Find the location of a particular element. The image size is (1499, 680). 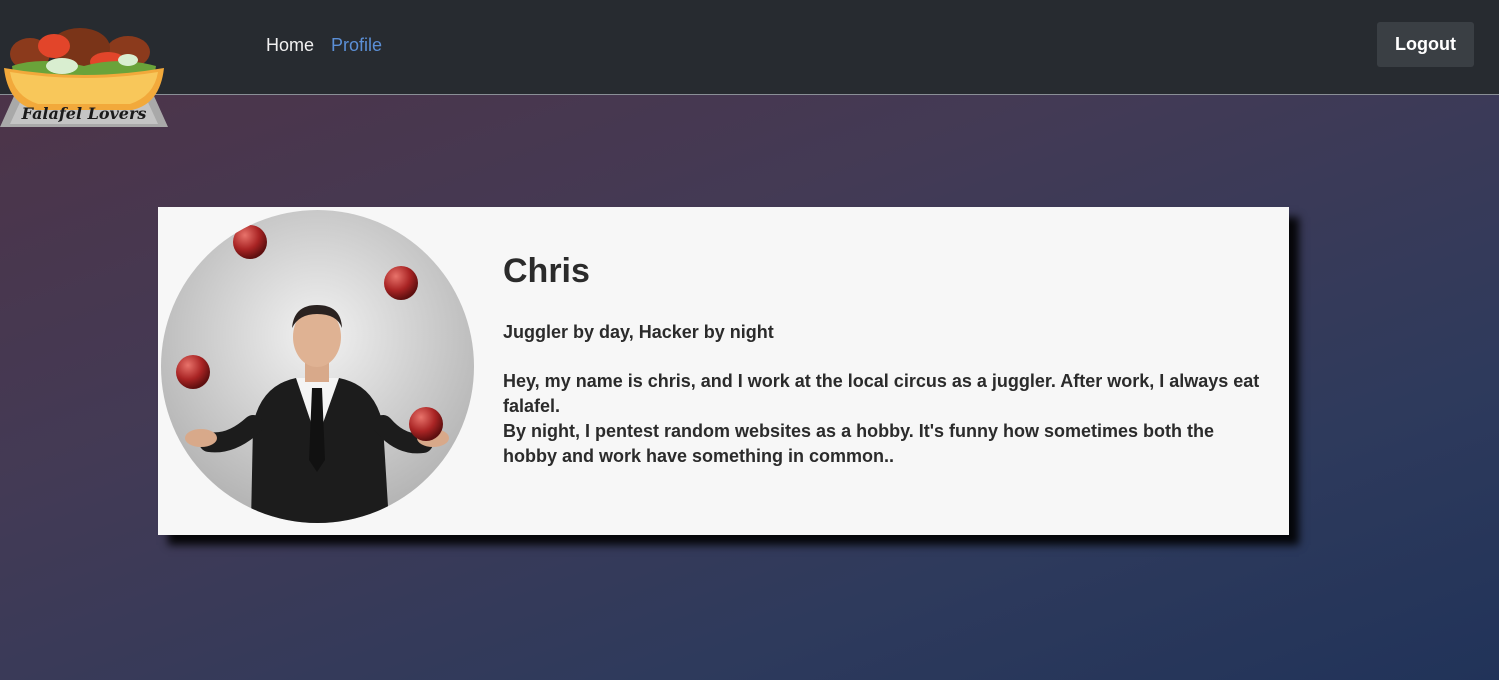

nav-profile-link: Profile is located at coordinates (356, 45).